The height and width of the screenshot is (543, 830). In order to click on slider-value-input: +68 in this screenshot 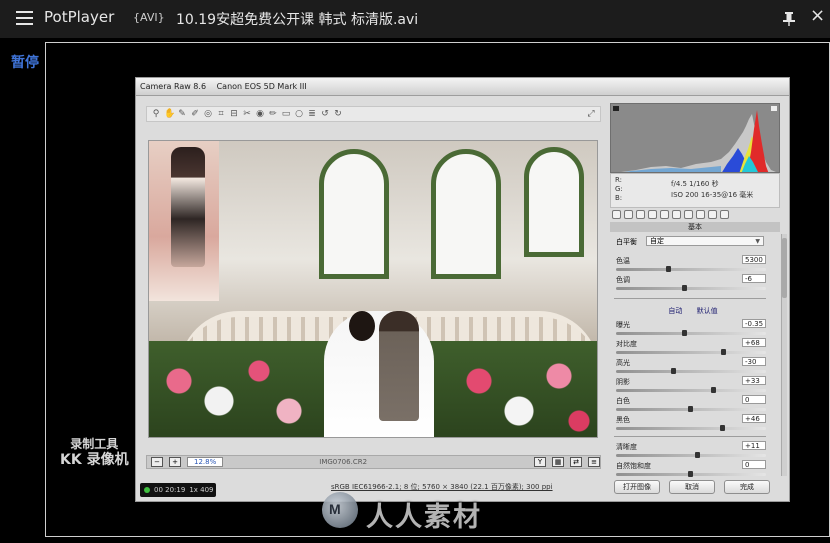, I will do `click(754, 342)`.